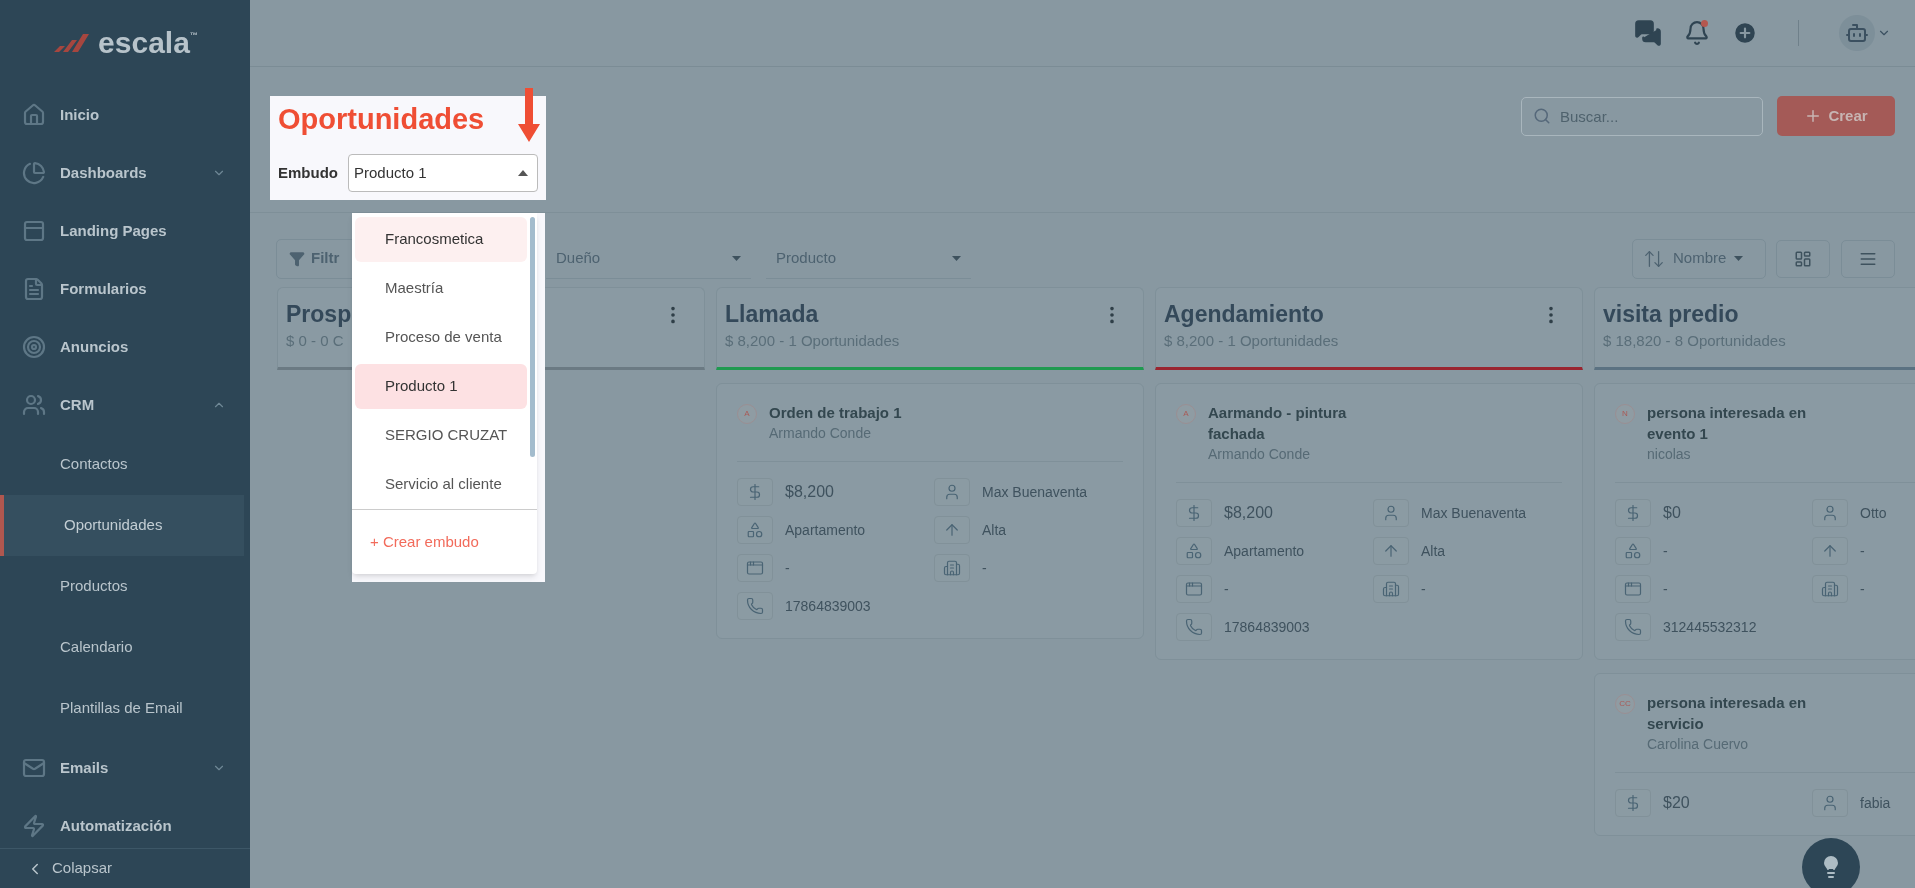 This screenshot has height=888, width=1915. What do you see at coordinates (1648, 33) in the screenshot?
I see `chat-icon` at bounding box center [1648, 33].